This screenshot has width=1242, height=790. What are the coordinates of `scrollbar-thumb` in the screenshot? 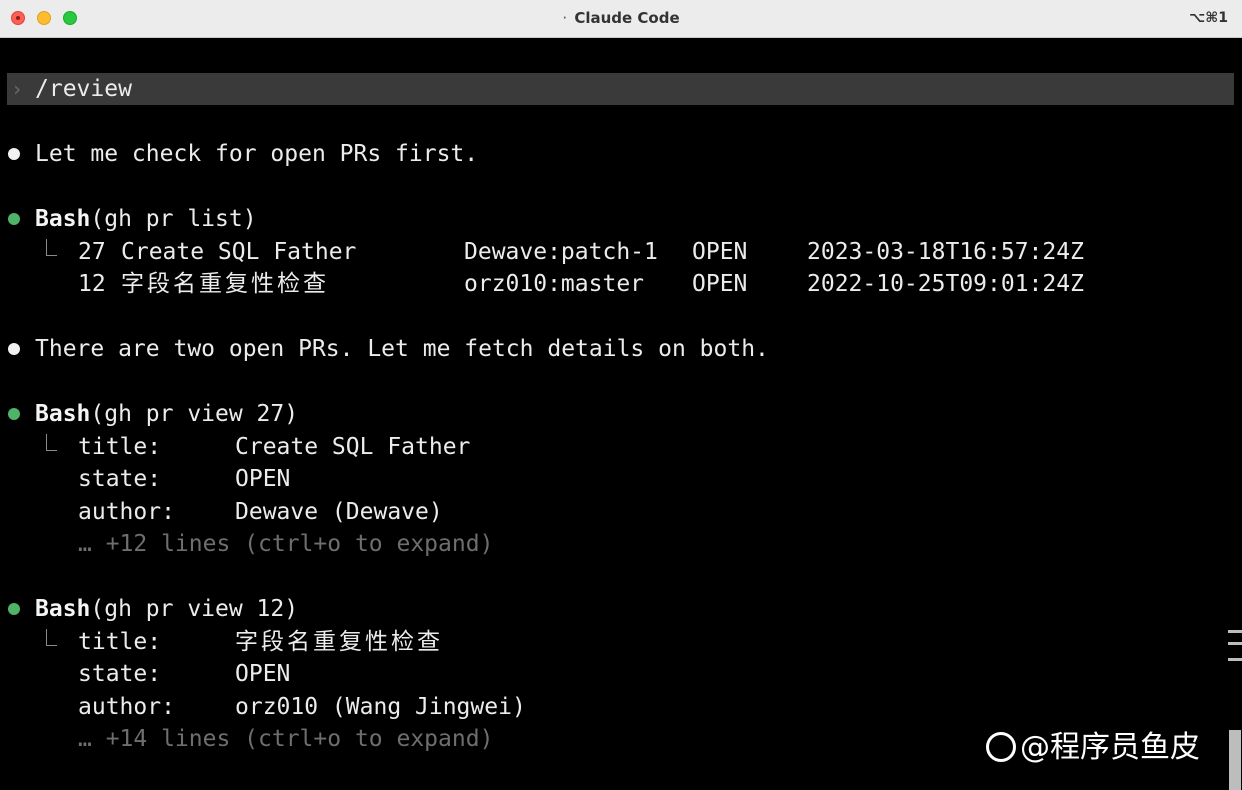 It's located at (1235, 760).